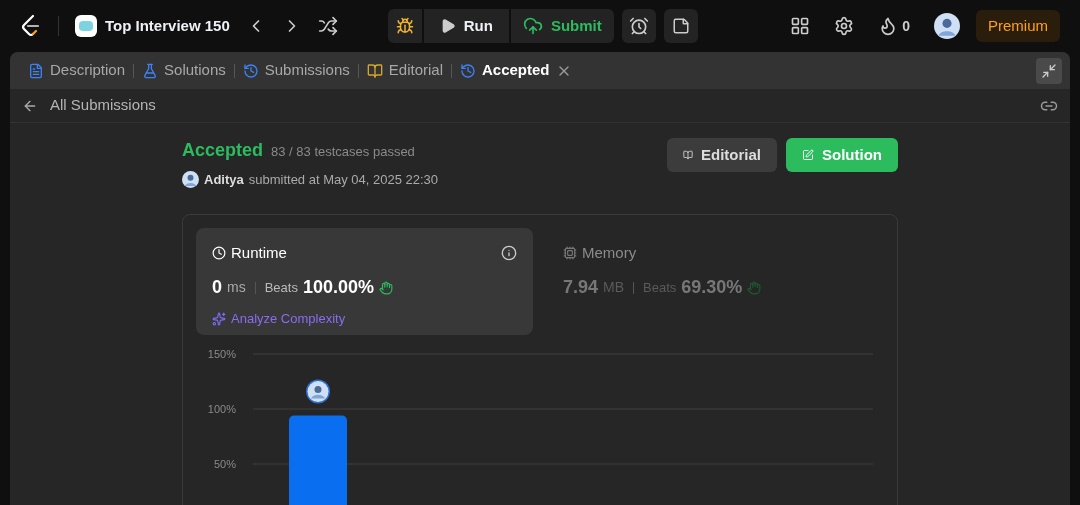 The height and width of the screenshot is (505, 1080). What do you see at coordinates (505, 70) in the screenshot?
I see `tab: Accepted` at bounding box center [505, 70].